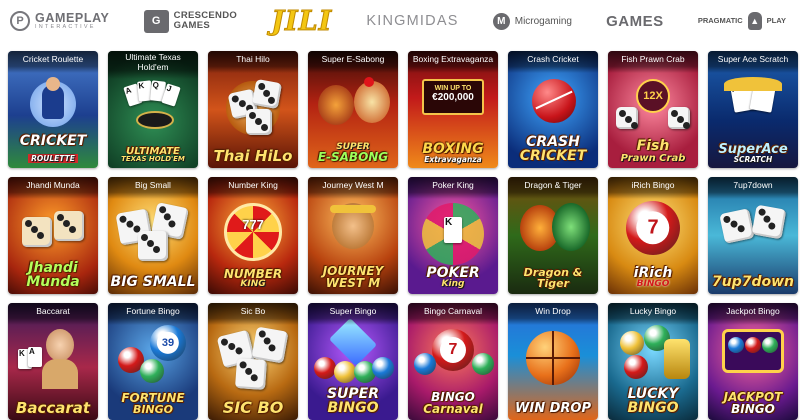 The width and height of the screenshot is (800, 420). What do you see at coordinates (153, 65) in the screenshot?
I see `game-title: Ultimate Texas Hold'em` at bounding box center [153, 65].